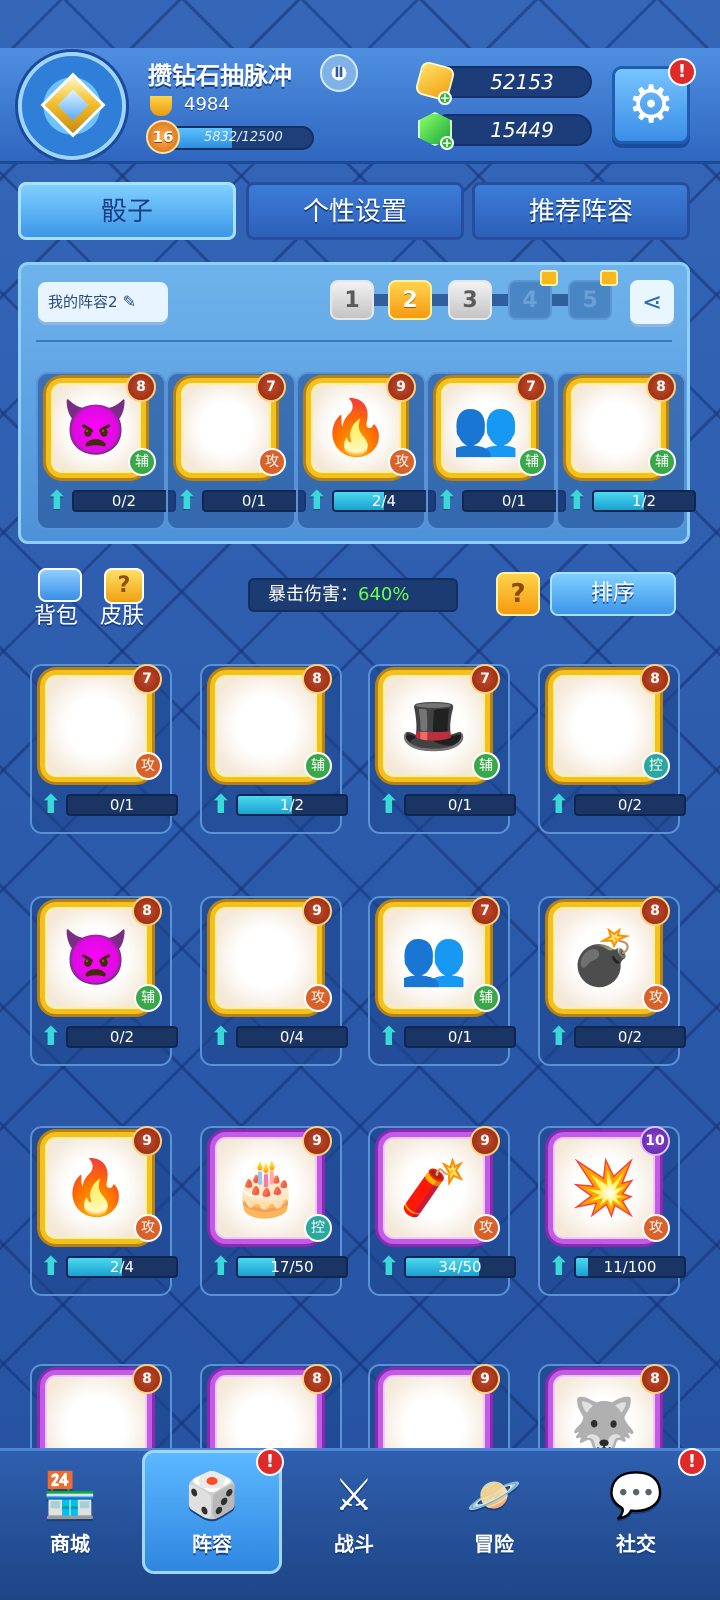 The height and width of the screenshot is (1600, 720). What do you see at coordinates (270, 1462) in the screenshot?
I see `lineup-alert-badge: !` at bounding box center [270, 1462].